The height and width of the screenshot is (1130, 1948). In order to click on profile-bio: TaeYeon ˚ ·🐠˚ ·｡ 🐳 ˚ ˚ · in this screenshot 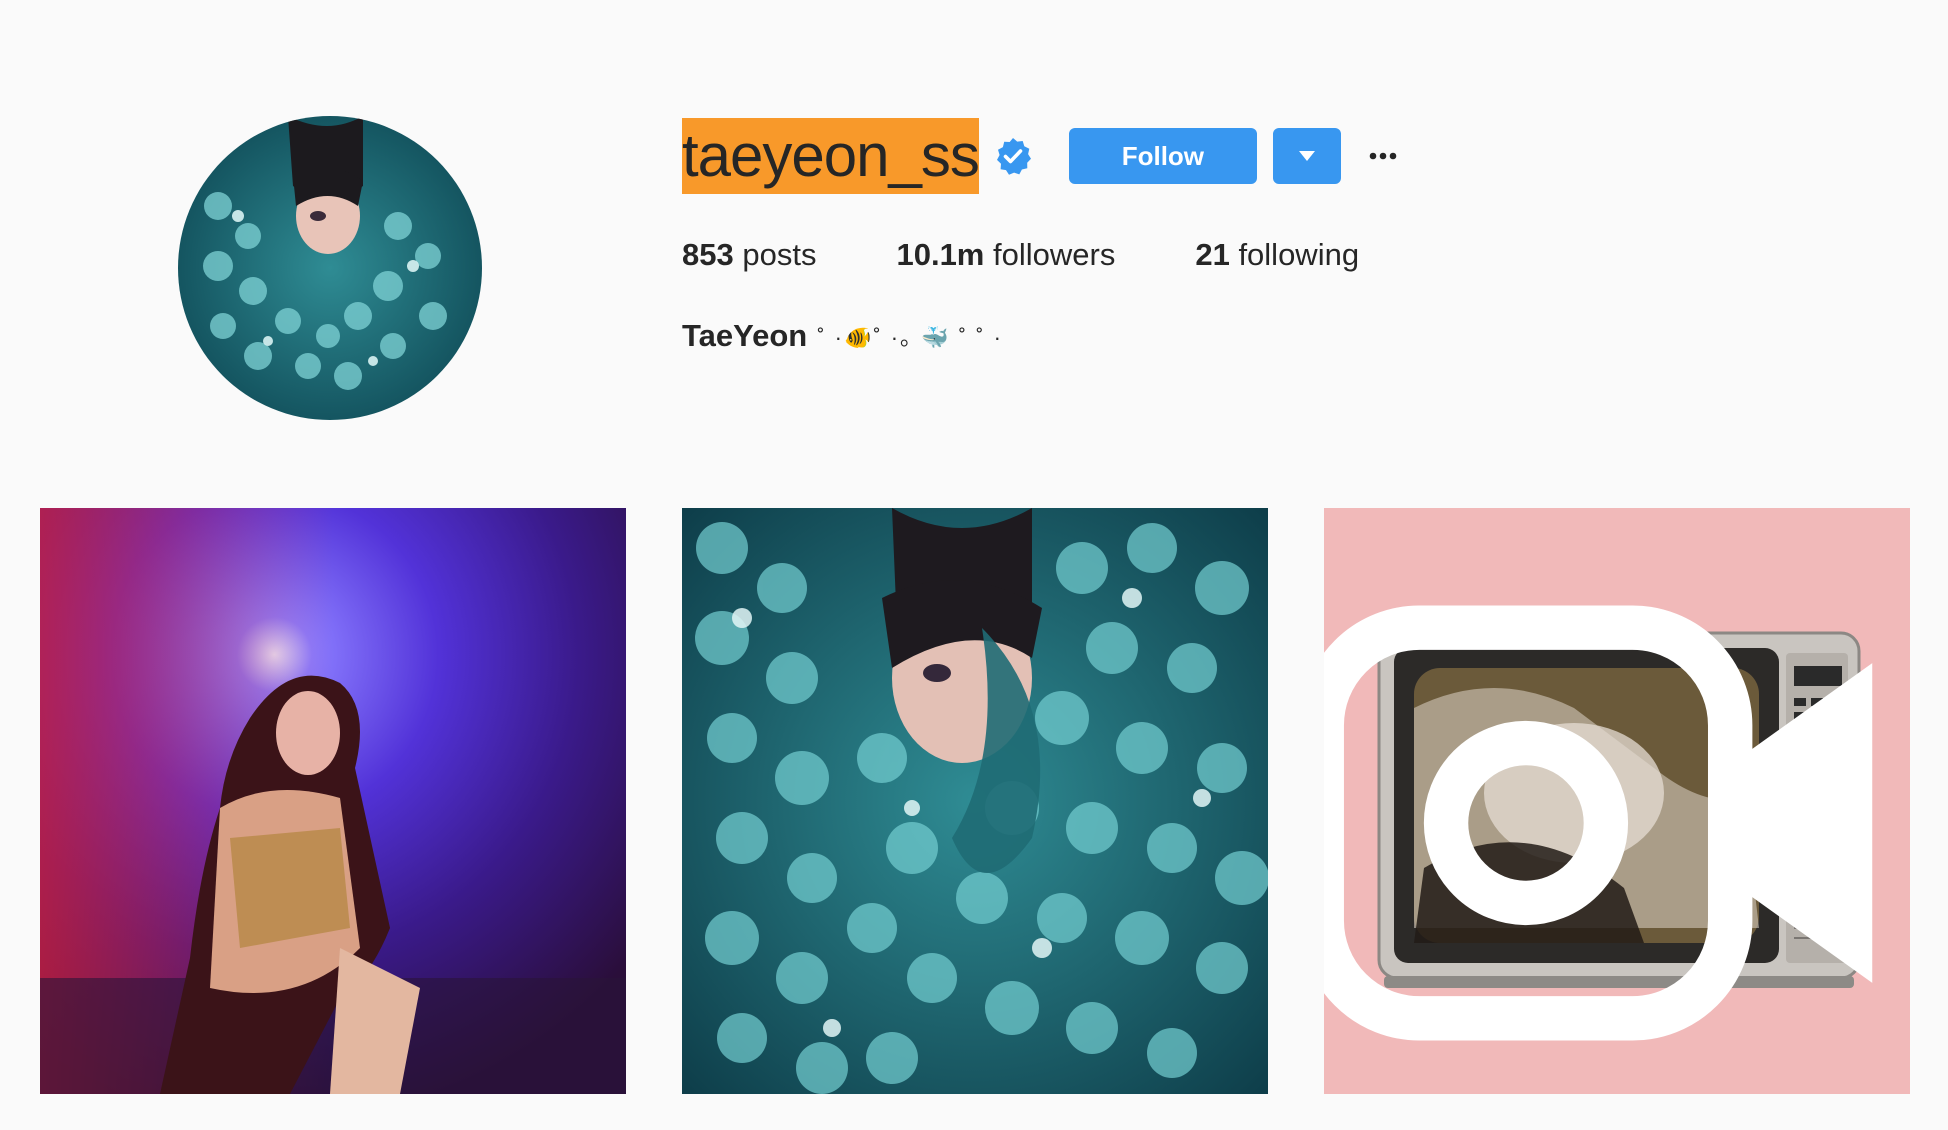, I will do `click(842, 336)`.